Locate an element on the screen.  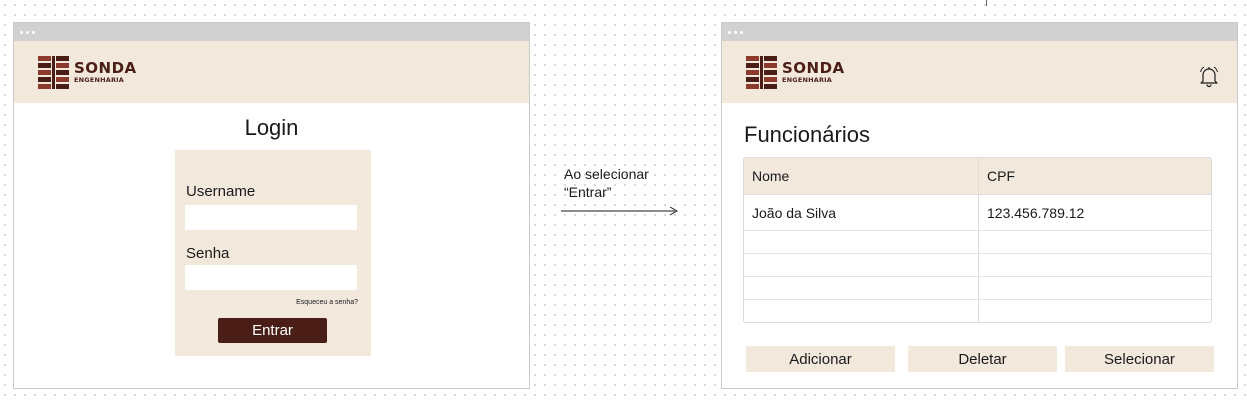
cell-nome: João da Silva is located at coordinates (861, 212).